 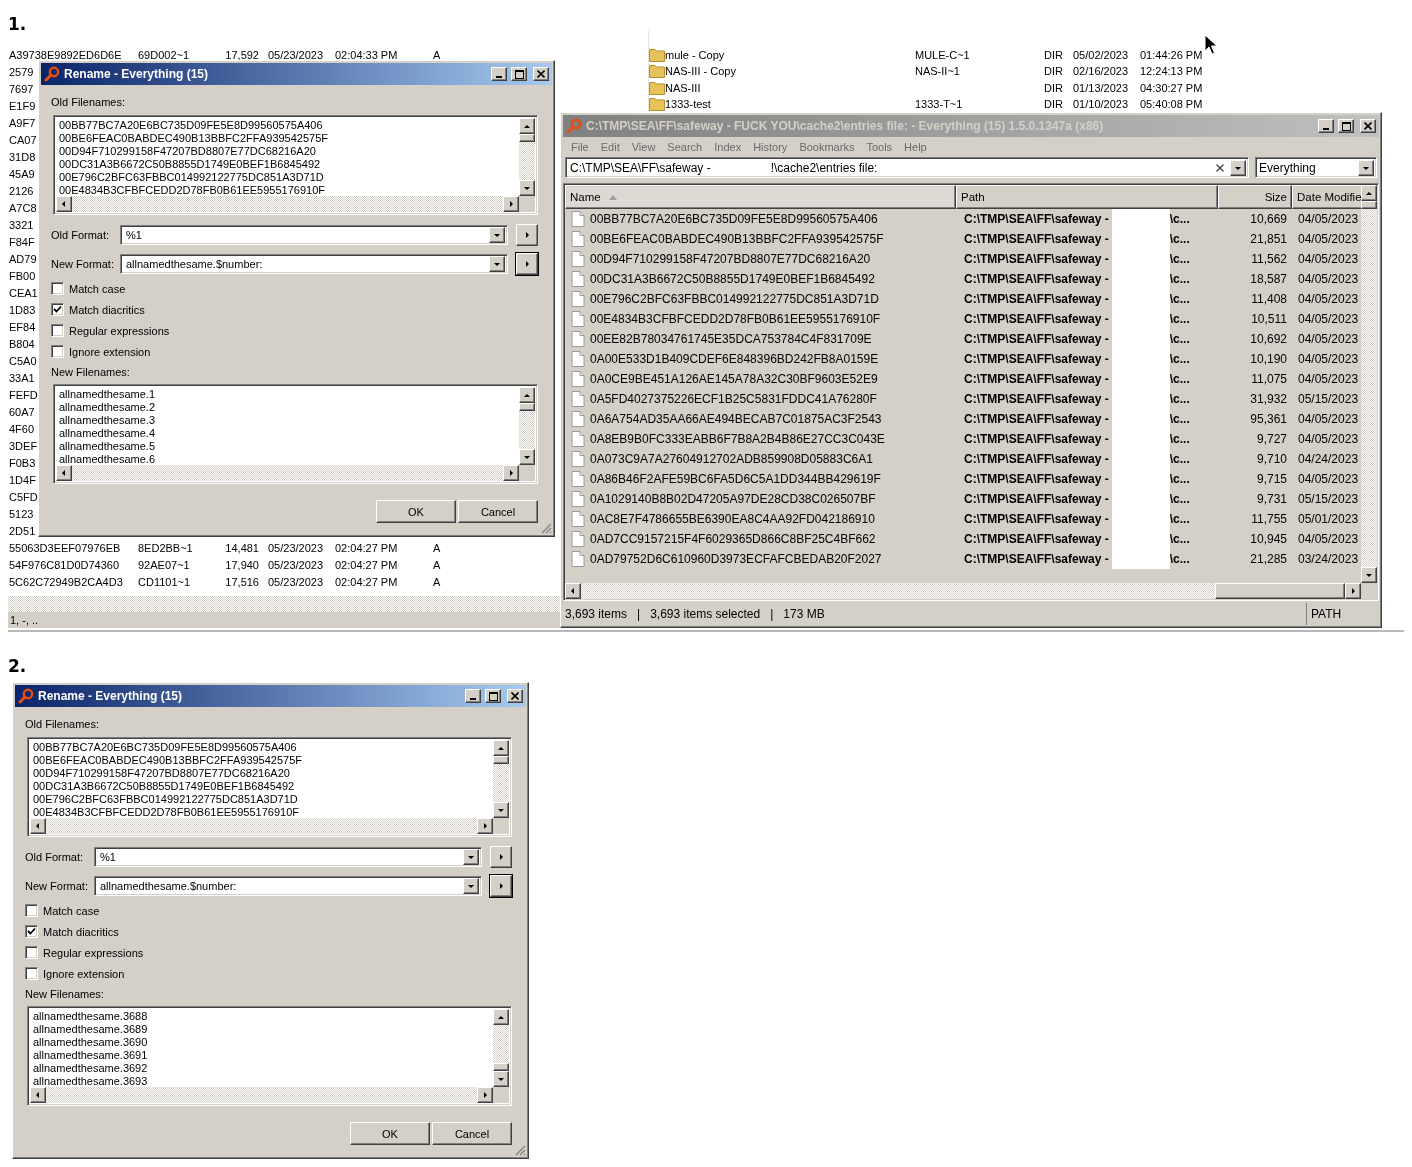 I want to click on menu-item: View, so click(x=643, y=146).